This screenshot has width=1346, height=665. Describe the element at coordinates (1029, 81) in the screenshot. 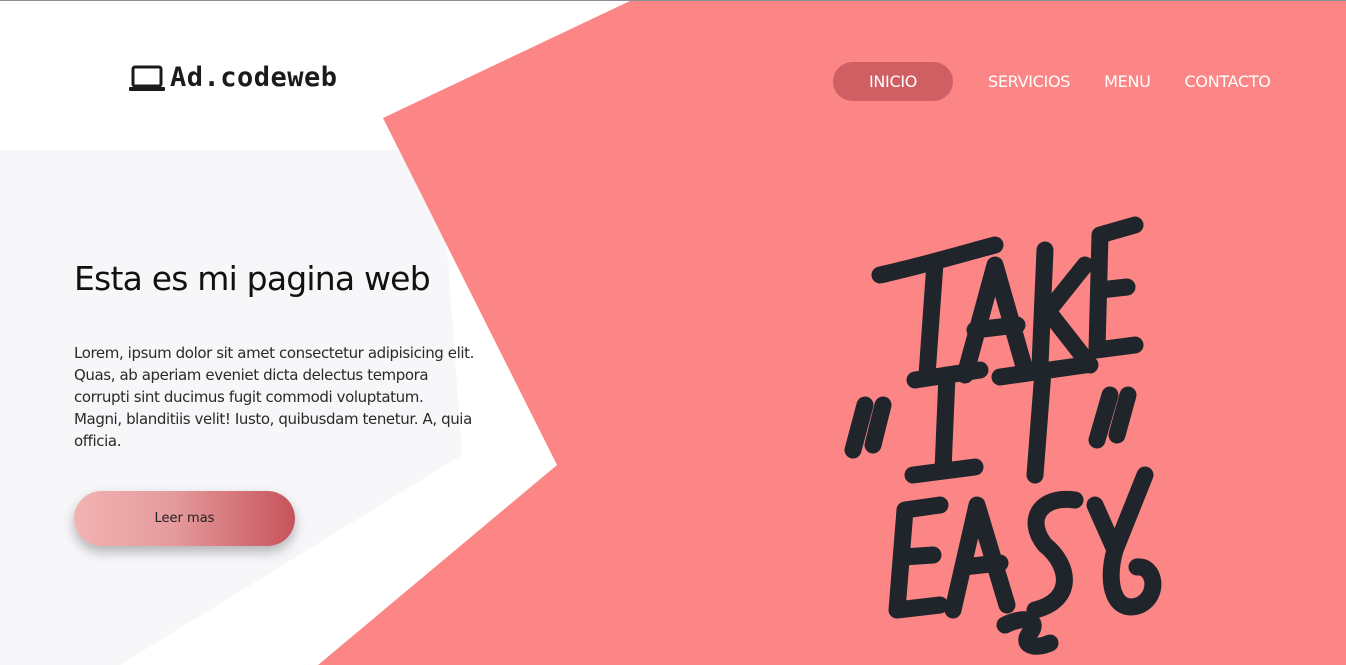

I see `nav-item-servicios: SERVICIOS` at that location.